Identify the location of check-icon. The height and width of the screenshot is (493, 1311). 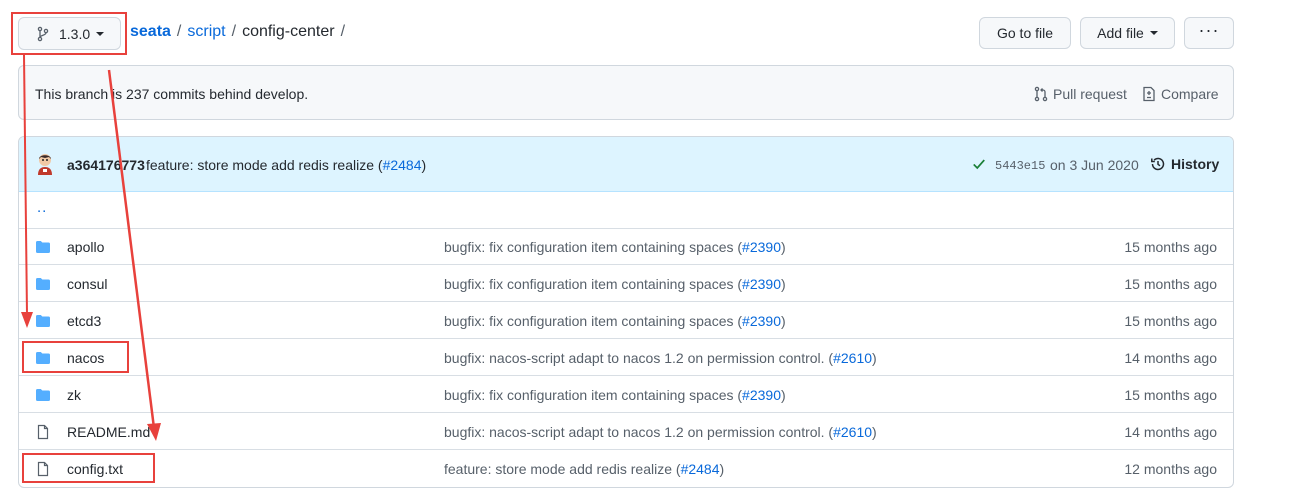
(979, 164).